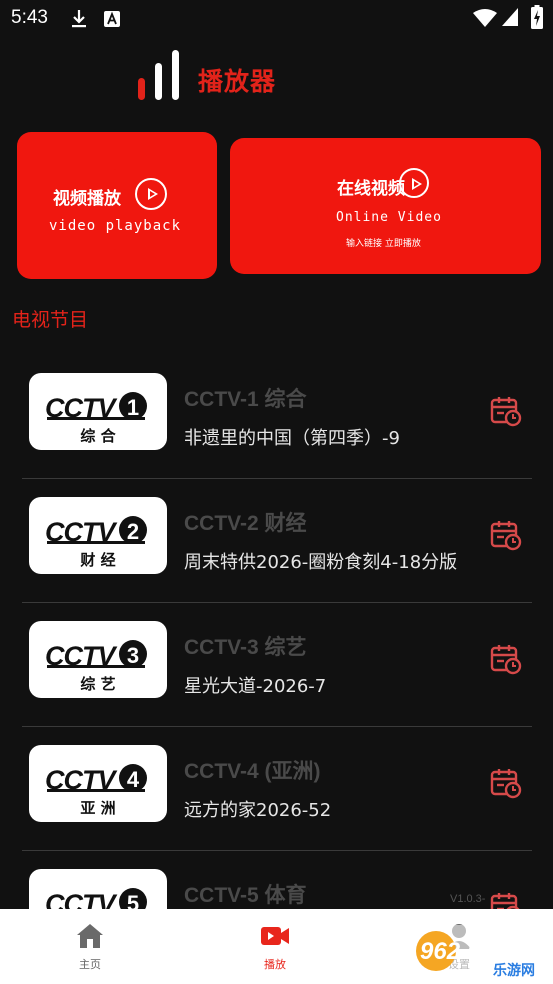 The height and width of the screenshot is (984, 553). I want to click on home-icon, so click(90, 936).